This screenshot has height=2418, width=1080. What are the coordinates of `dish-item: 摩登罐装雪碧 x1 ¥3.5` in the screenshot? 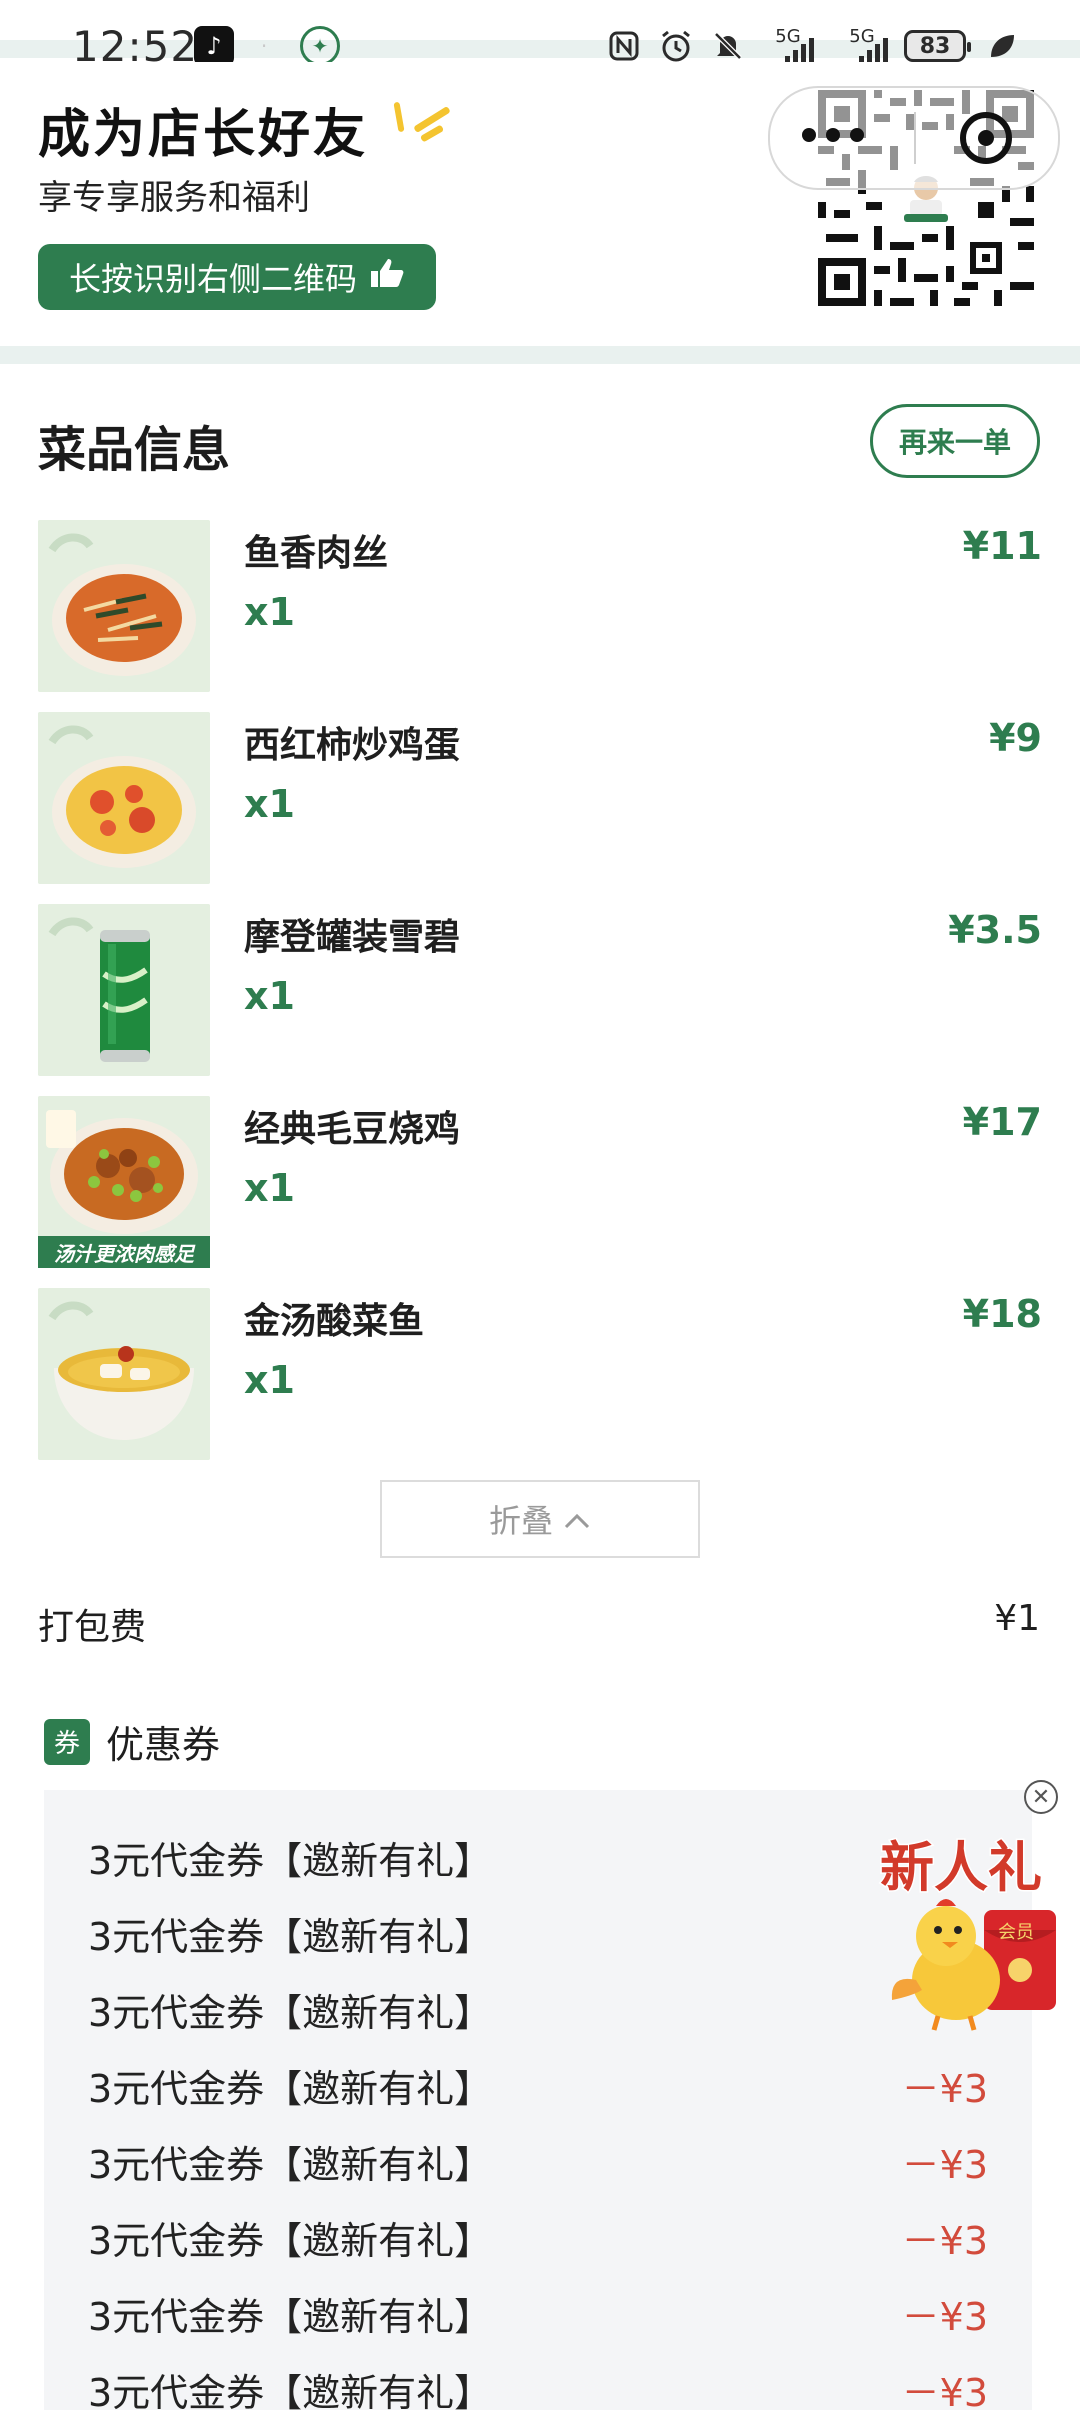 It's located at (540, 990).